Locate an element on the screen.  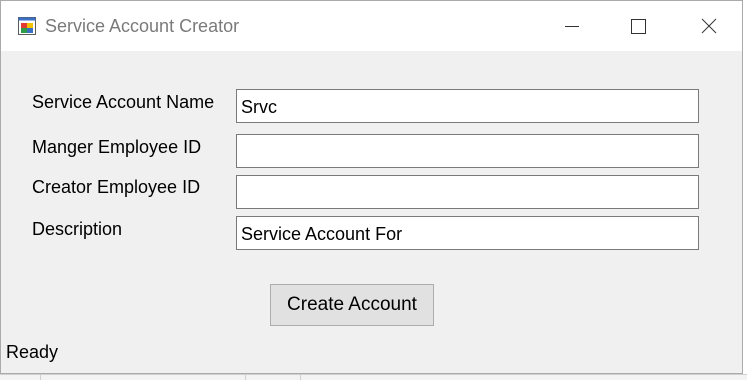
creator-employee-id-label: Creator Employee ID is located at coordinates (116, 187).